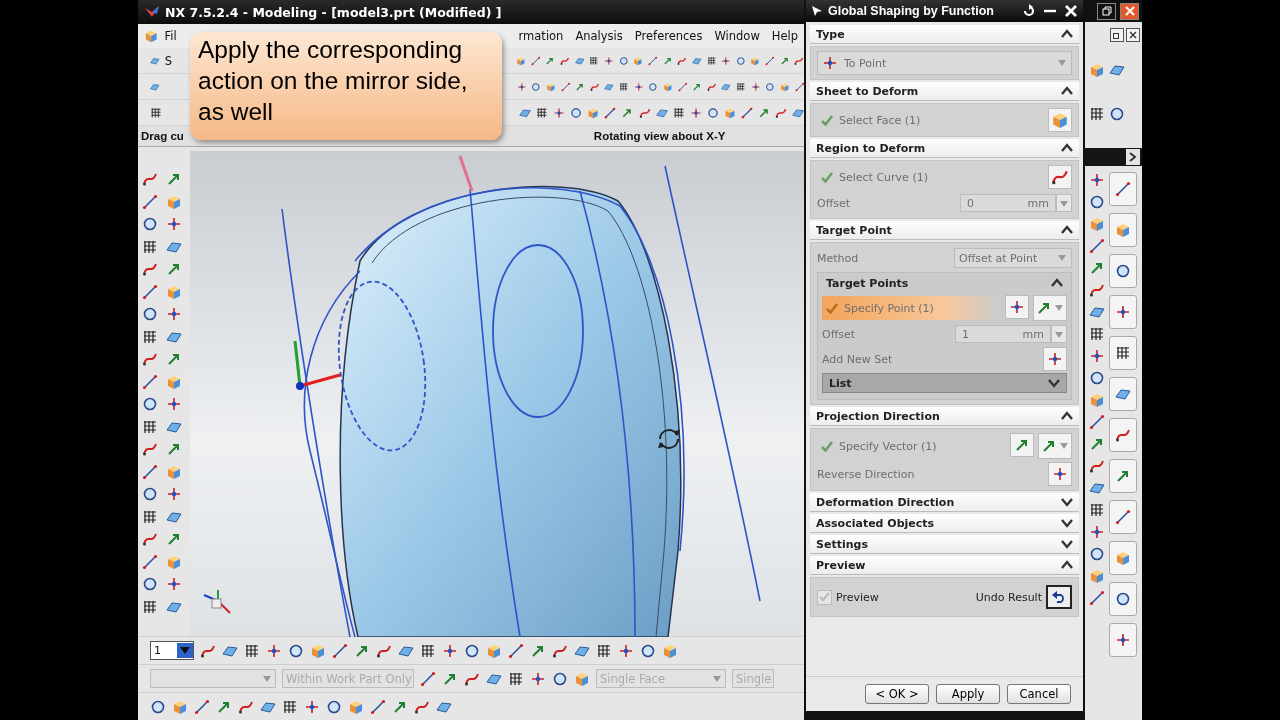 This screenshot has width=1280, height=720. What do you see at coordinates (944, 544) in the screenshot?
I see `section-header: Settings` at bounding box center [944, 544].